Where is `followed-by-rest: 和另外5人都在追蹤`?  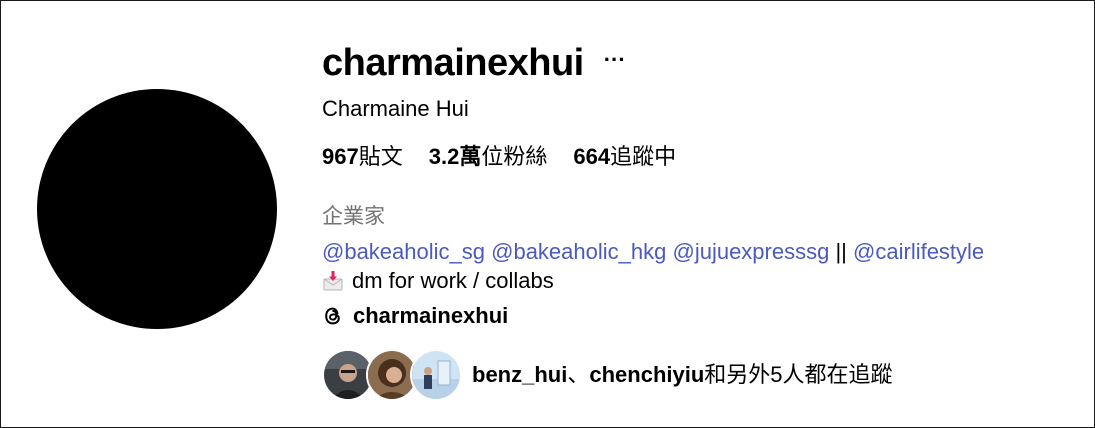 followed-by-rest: 和另外5人都在追蹤 is located at coordinates (798, 374).